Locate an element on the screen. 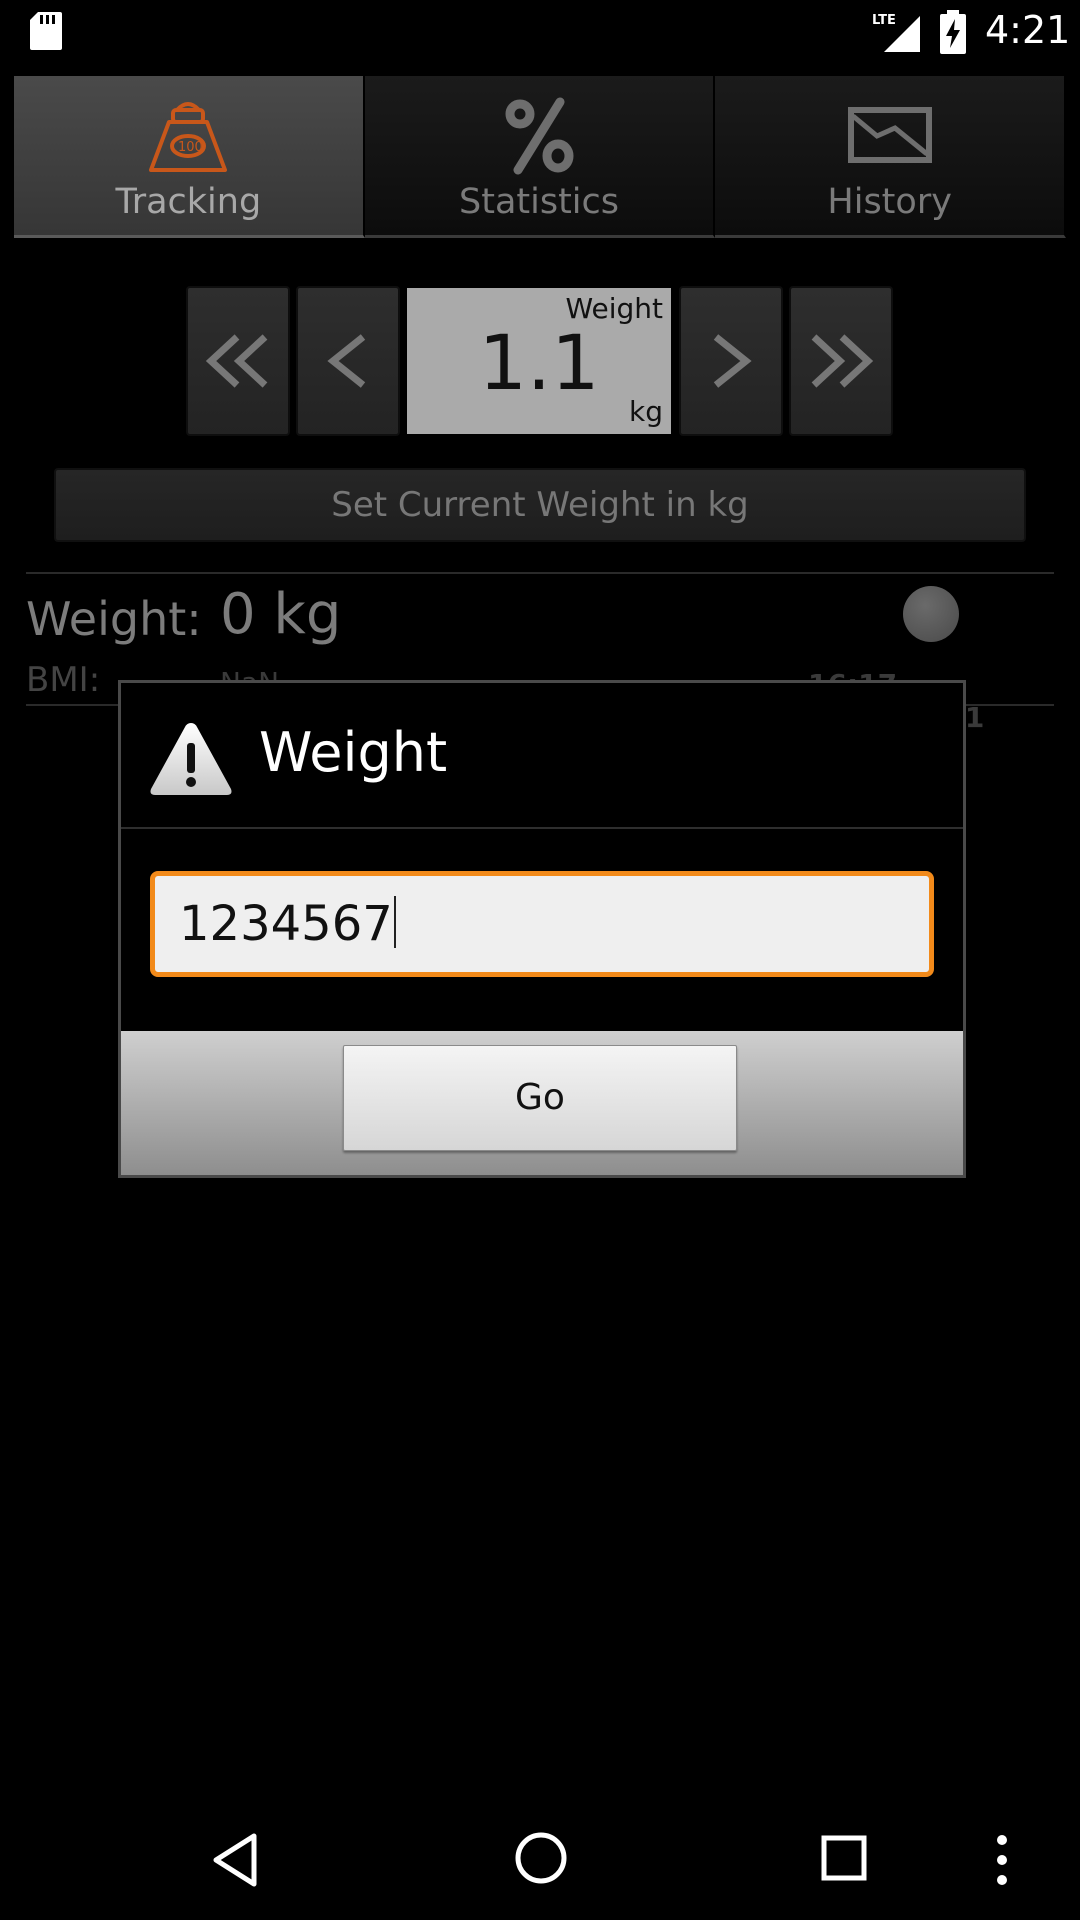  svg-text: 100 is located at coordinates (190, 147).